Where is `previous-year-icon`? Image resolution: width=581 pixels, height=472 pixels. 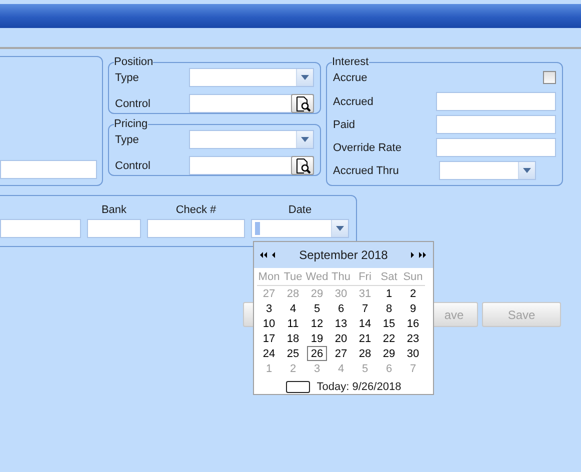 previous-year-icon is located at coordinates (264, 255).